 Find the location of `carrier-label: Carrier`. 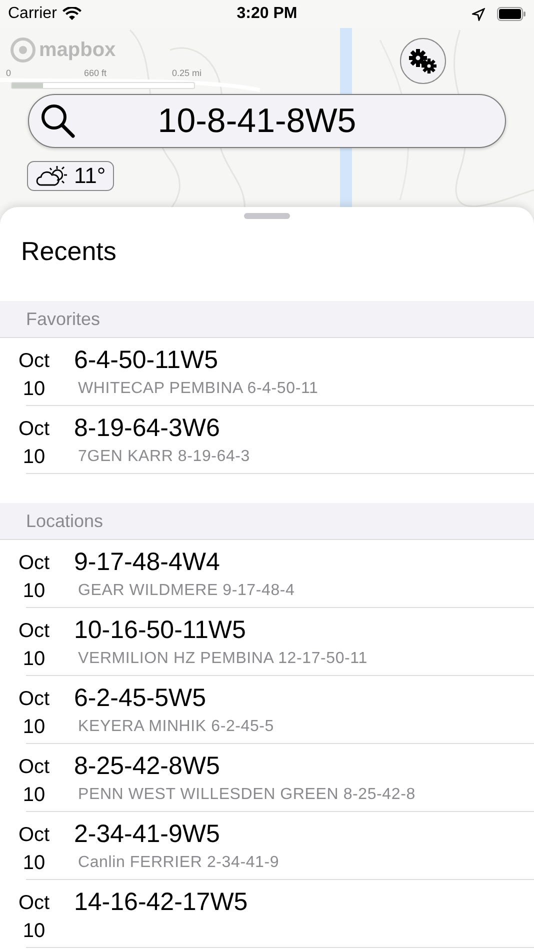

carrier-label: Carrier is located at coordinates (32, 14).